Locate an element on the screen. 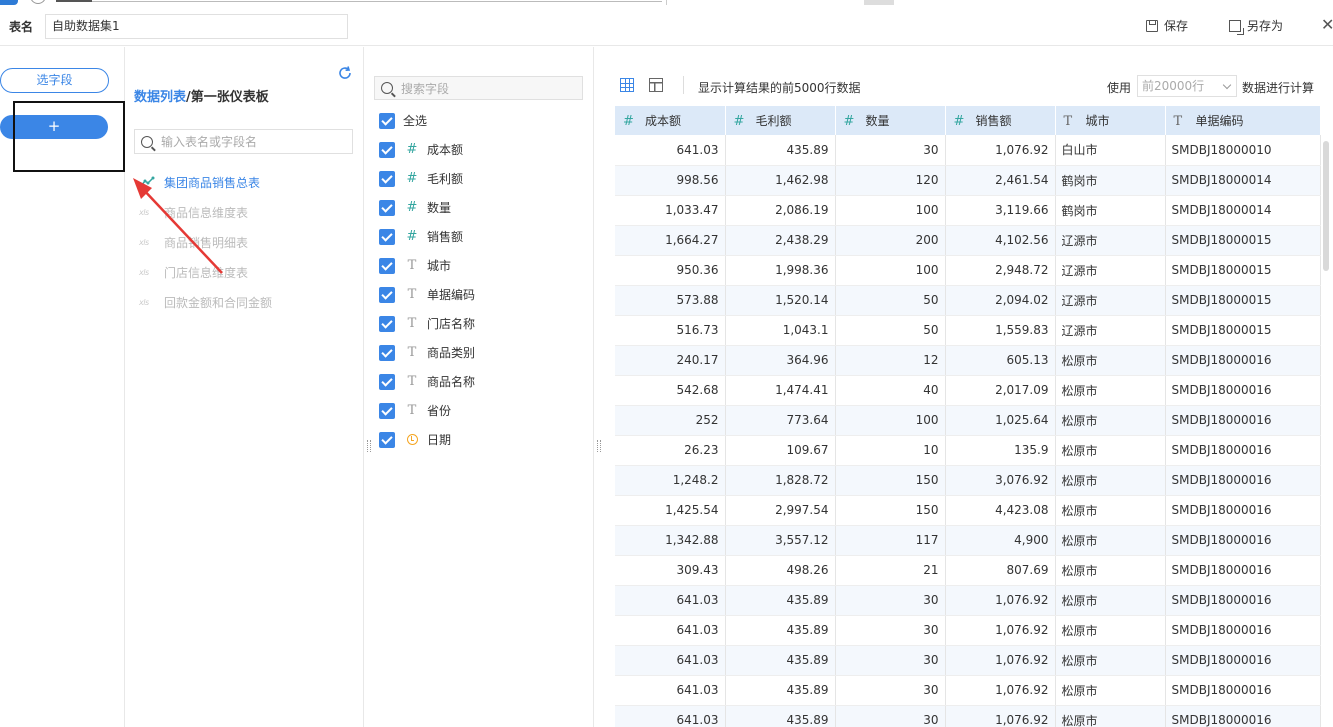  top-tab-stub is located at coordinates (879, 2).